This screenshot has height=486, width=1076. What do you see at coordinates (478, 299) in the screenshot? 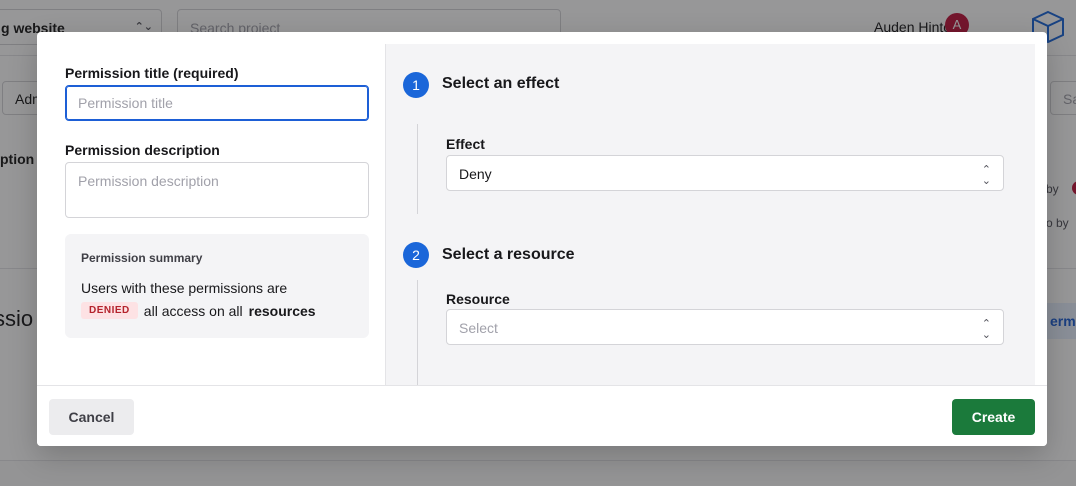
I see `resource-label: Resource` at bounding box center [478, 299].